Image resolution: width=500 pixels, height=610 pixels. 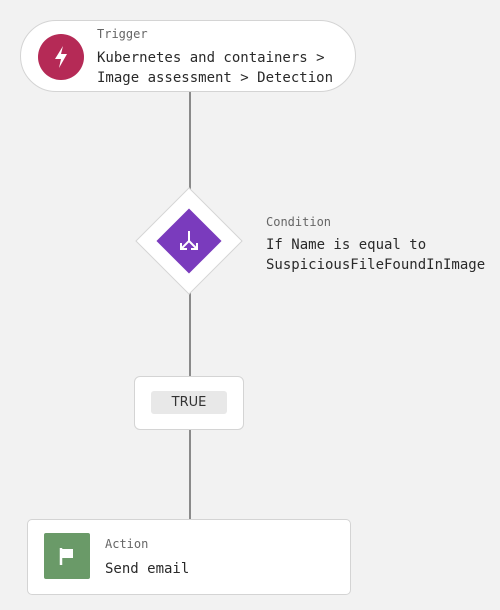 I want to click on trigger-line-2: Image assessment > Detection, so click(x=215, y=78).